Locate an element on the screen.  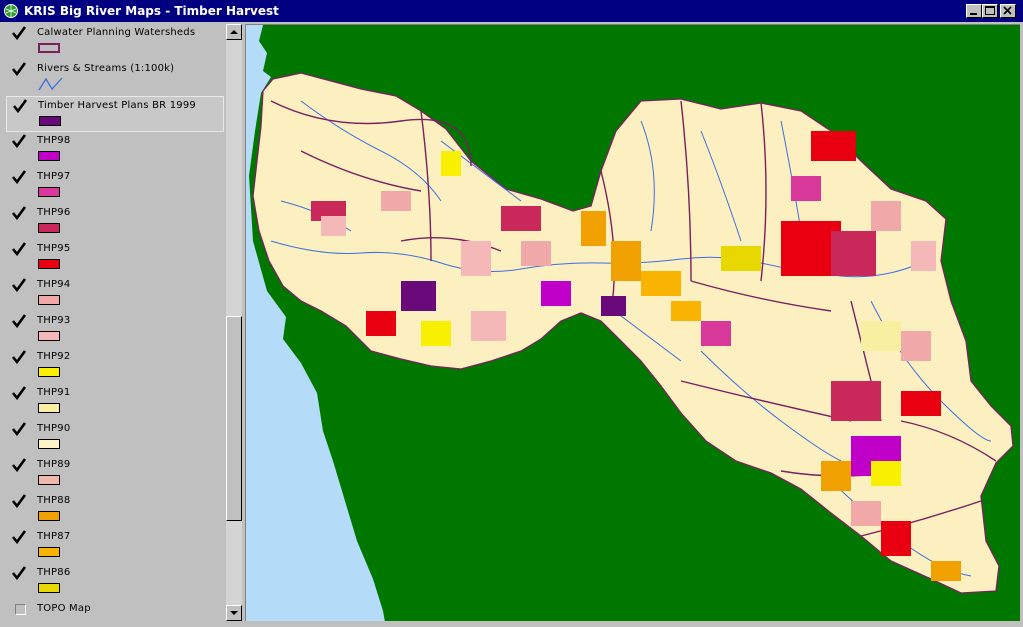
layer-thp94: THP94 is located at coordinates (115, 294).